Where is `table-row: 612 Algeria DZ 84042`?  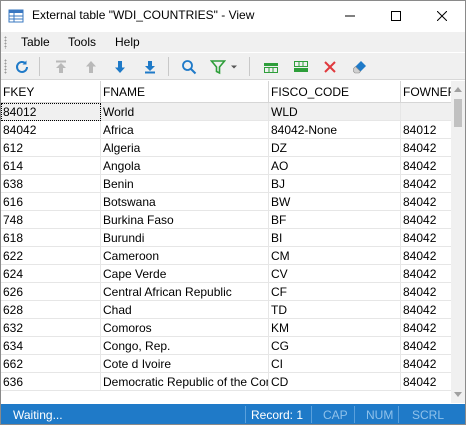 table-row: 612 Algeria DZ 84042 is located at coordinates (226, 148).